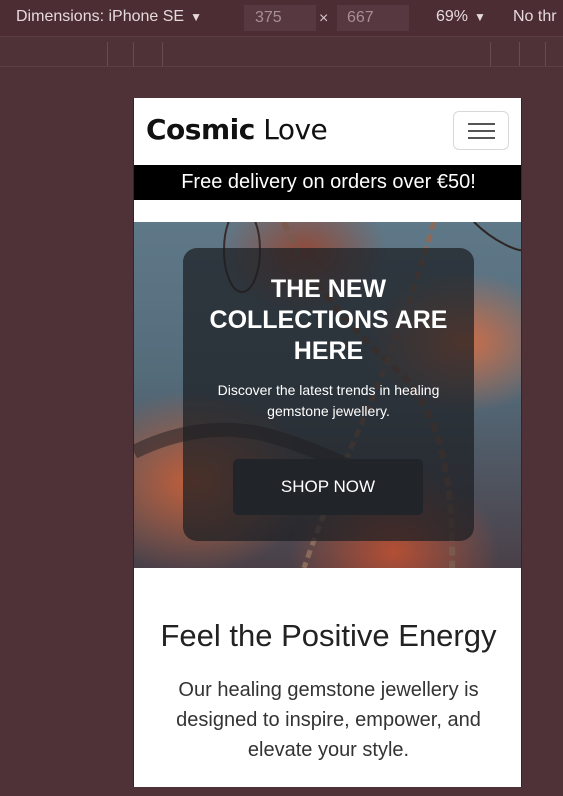 Image resolution: width=563 pixels, height=796 pixels. I want to click on hero-title: THE NEW COLLECTIONS ARE HERE, so click(328, 320).